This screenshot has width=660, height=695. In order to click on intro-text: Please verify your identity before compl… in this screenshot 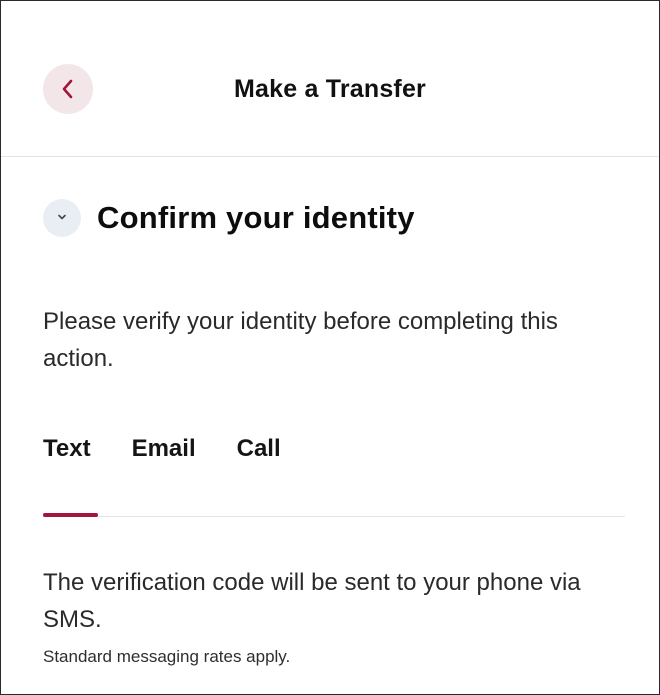, I will do `click(300, 340)`.